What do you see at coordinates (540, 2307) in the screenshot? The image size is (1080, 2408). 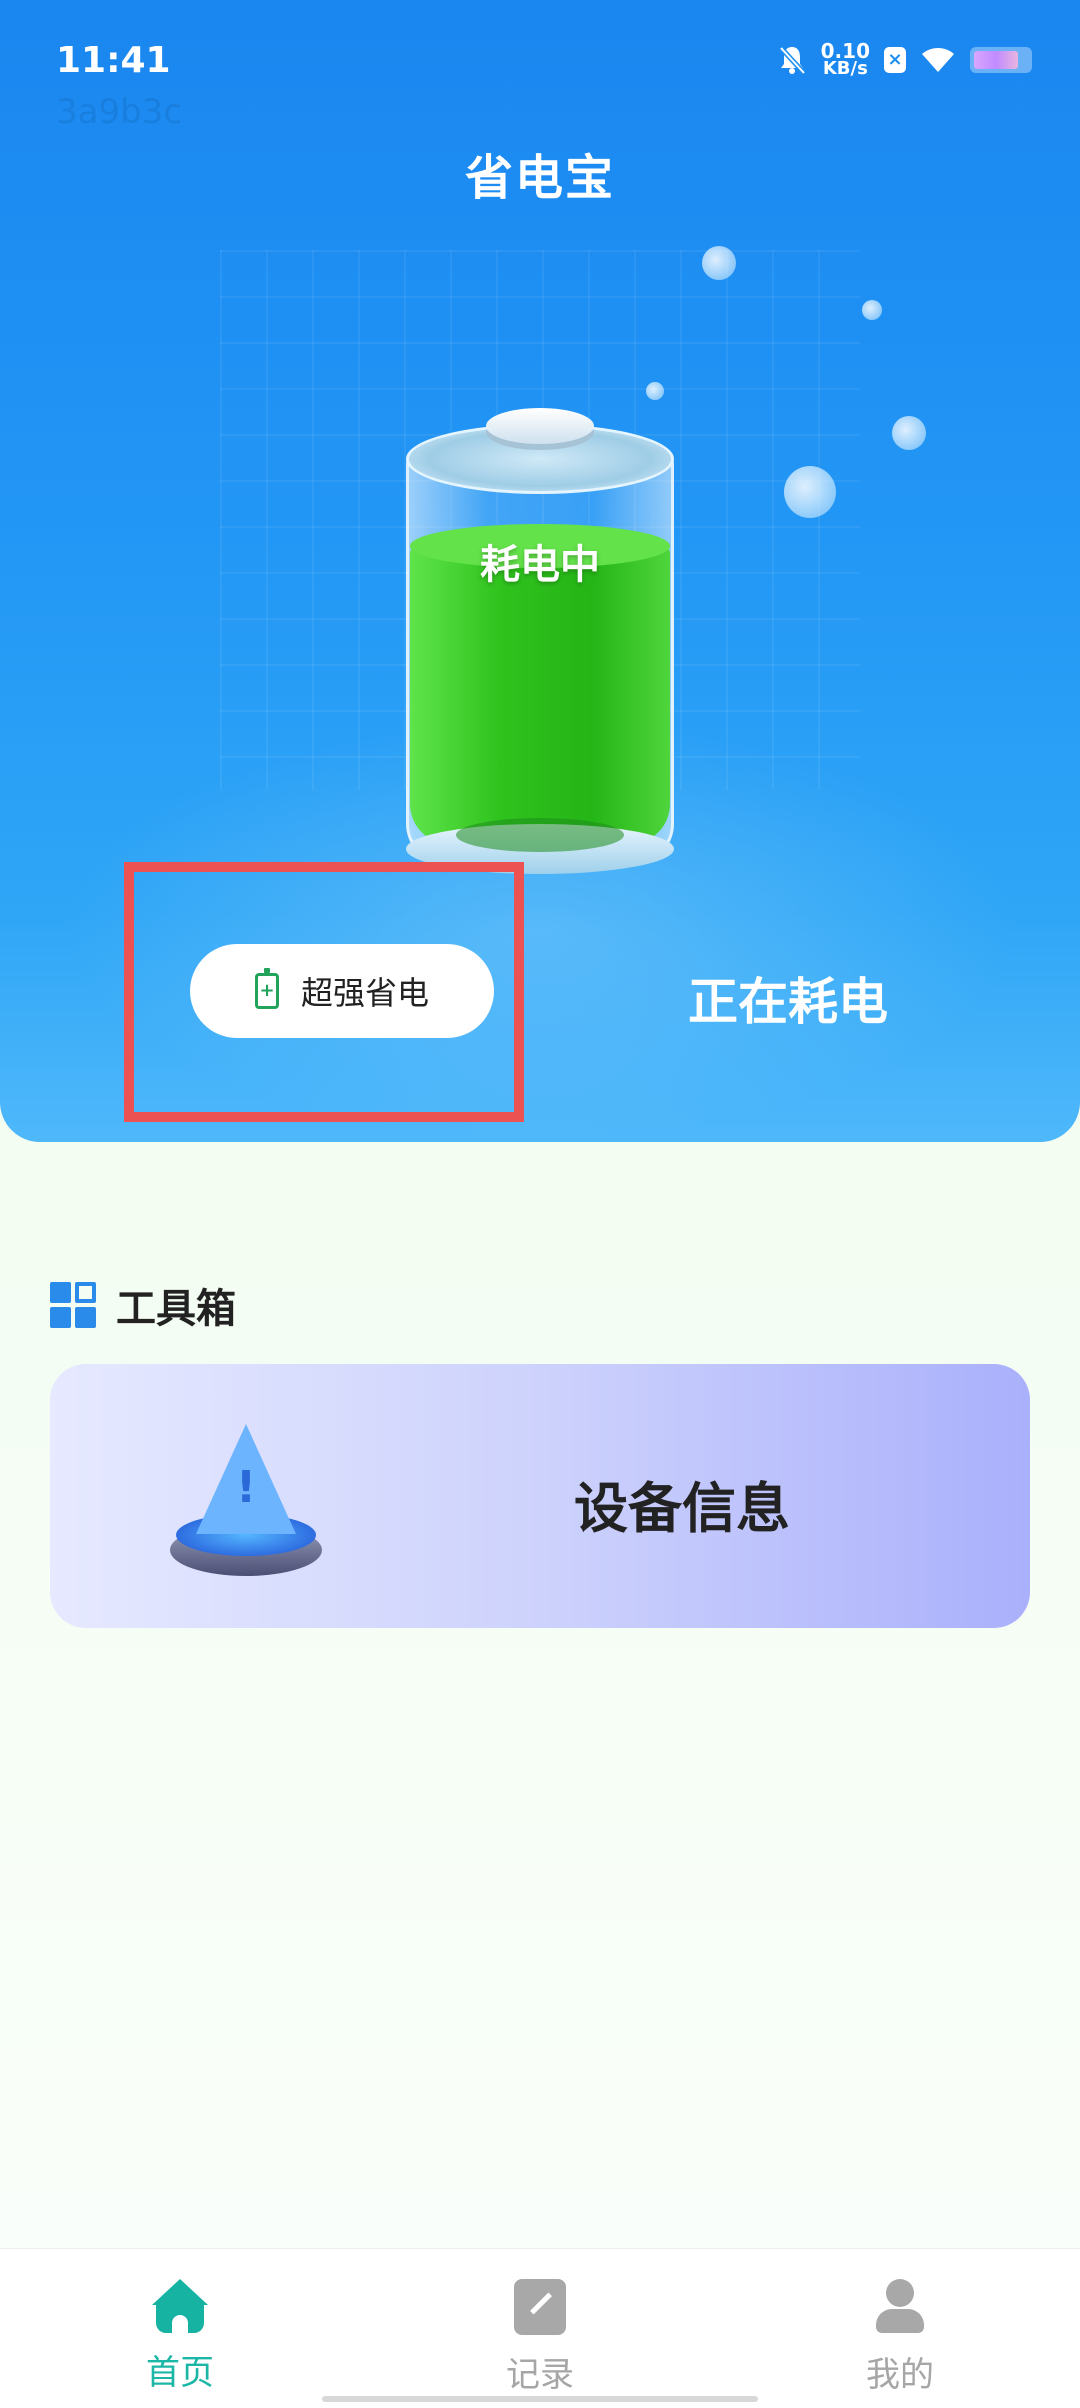 I see `note-icon` at bounding box center [540, 2307].